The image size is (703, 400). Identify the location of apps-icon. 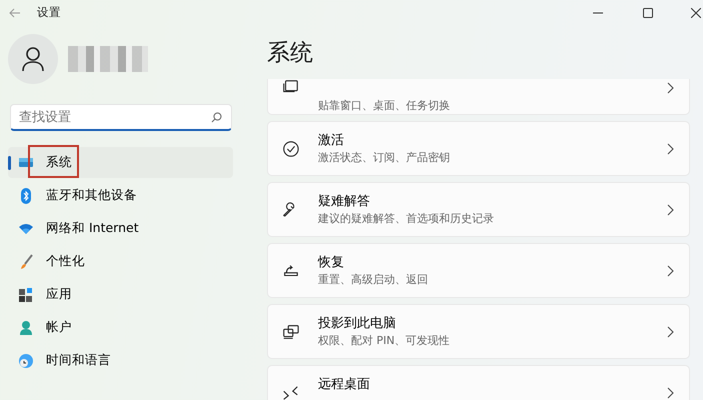
(26, 294).